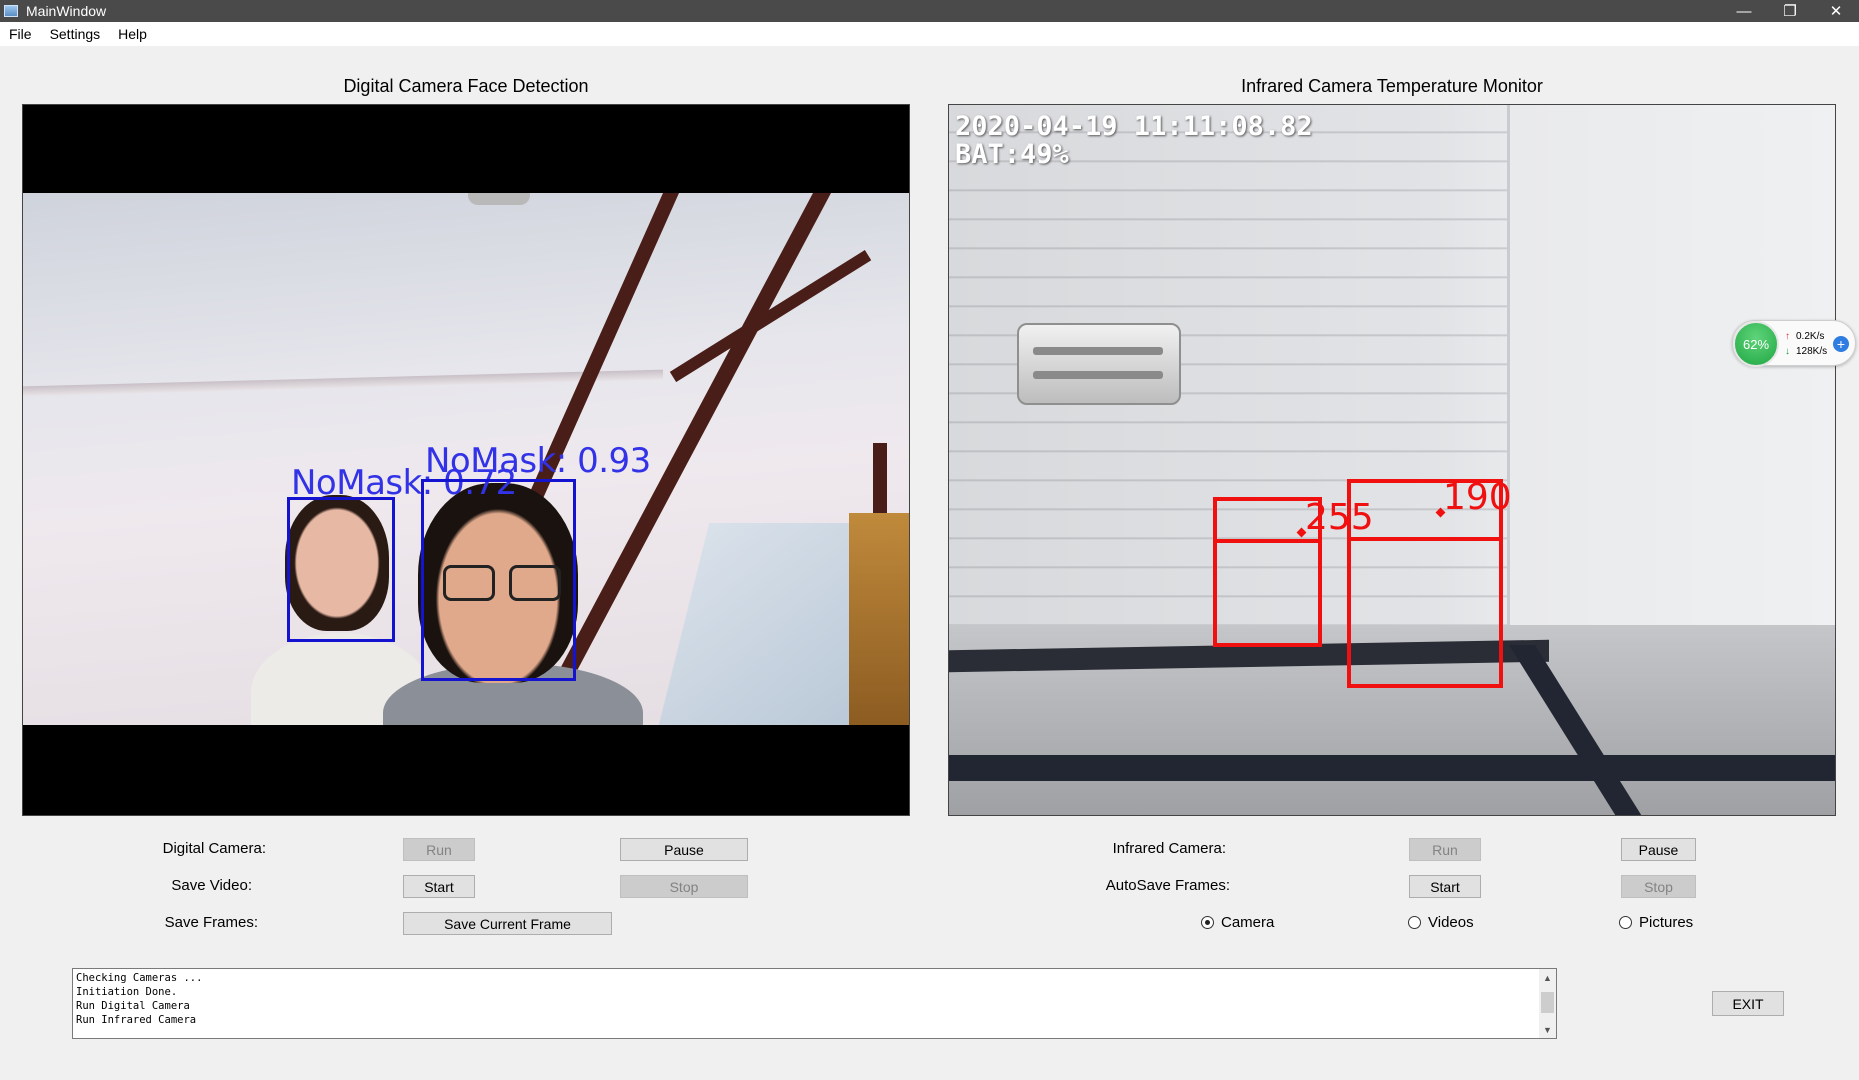  I want to click on autosave-stop-button: Stop, so click(1658, 886).